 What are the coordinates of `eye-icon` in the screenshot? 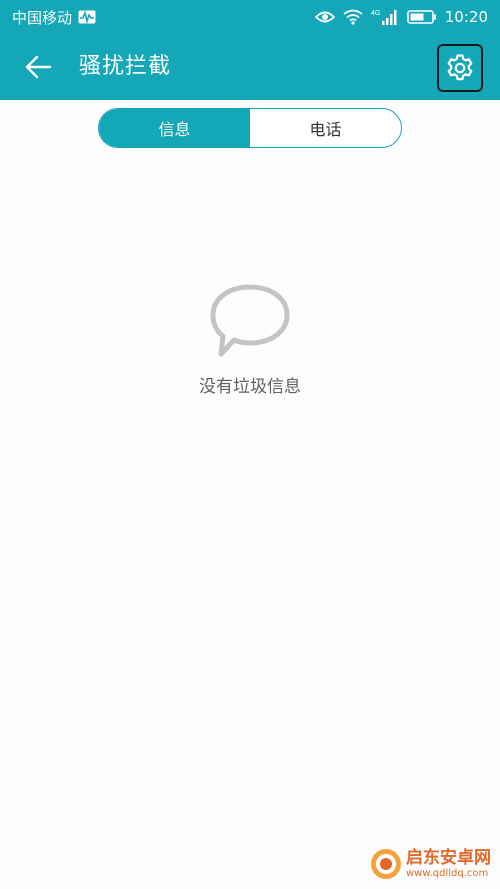 It's located at (324, 17).